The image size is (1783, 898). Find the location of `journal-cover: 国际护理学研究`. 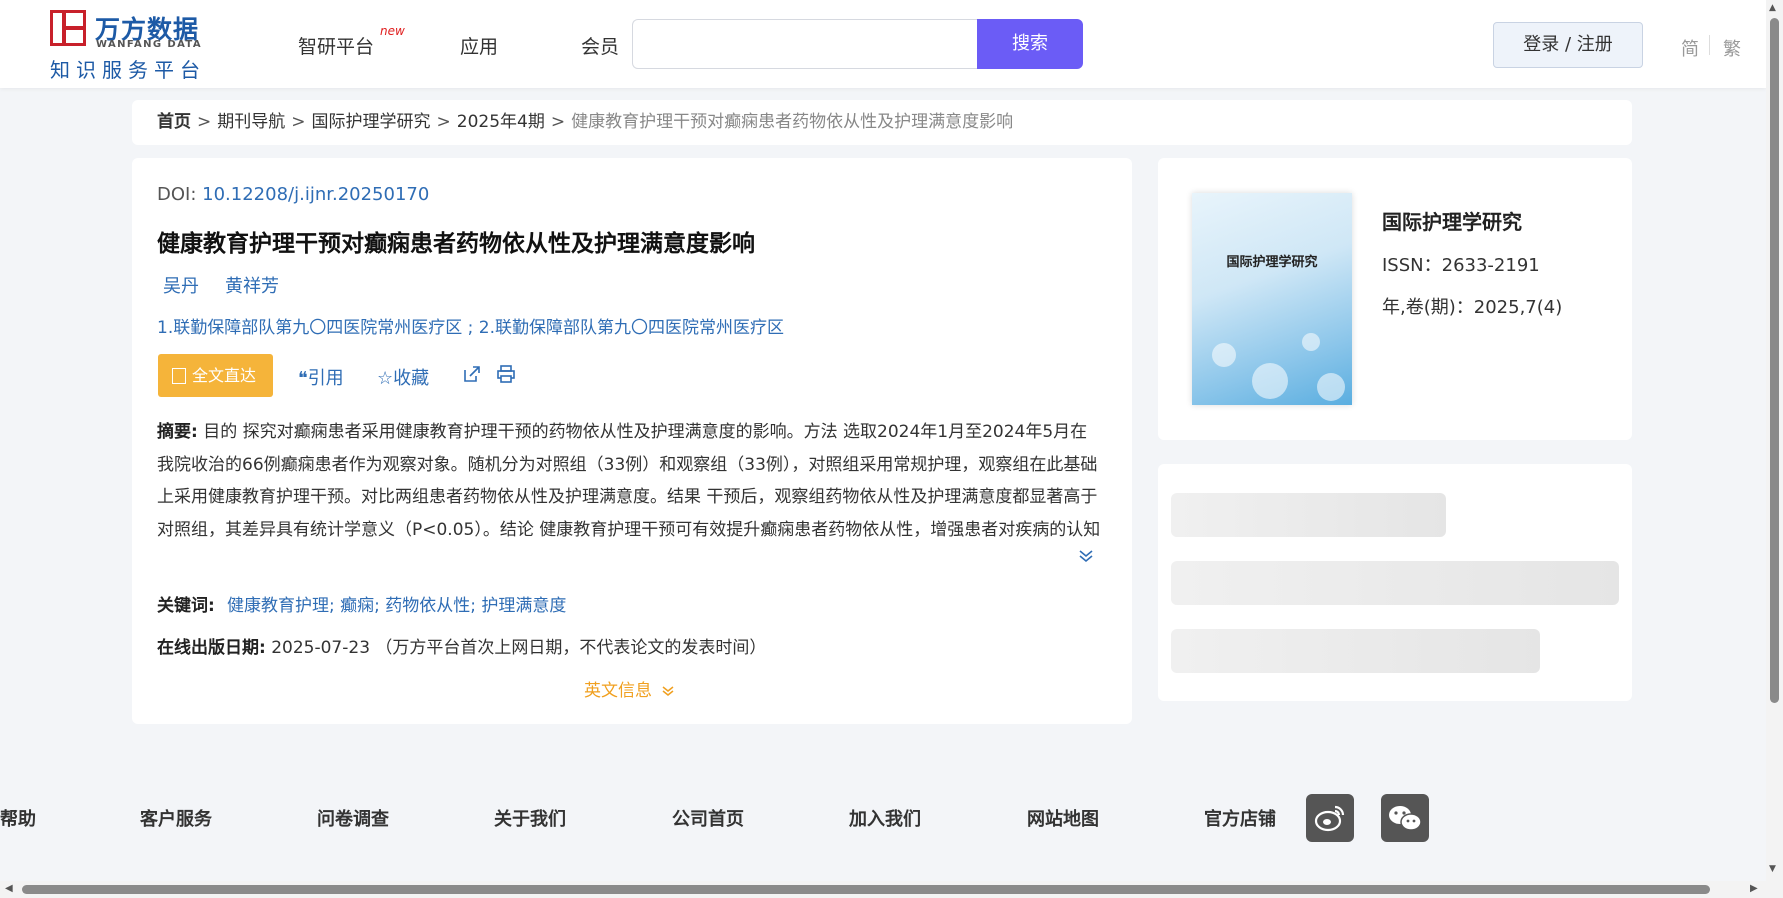

journal-cover: 国际护理学研究 is located at coordinates (1272, 299).